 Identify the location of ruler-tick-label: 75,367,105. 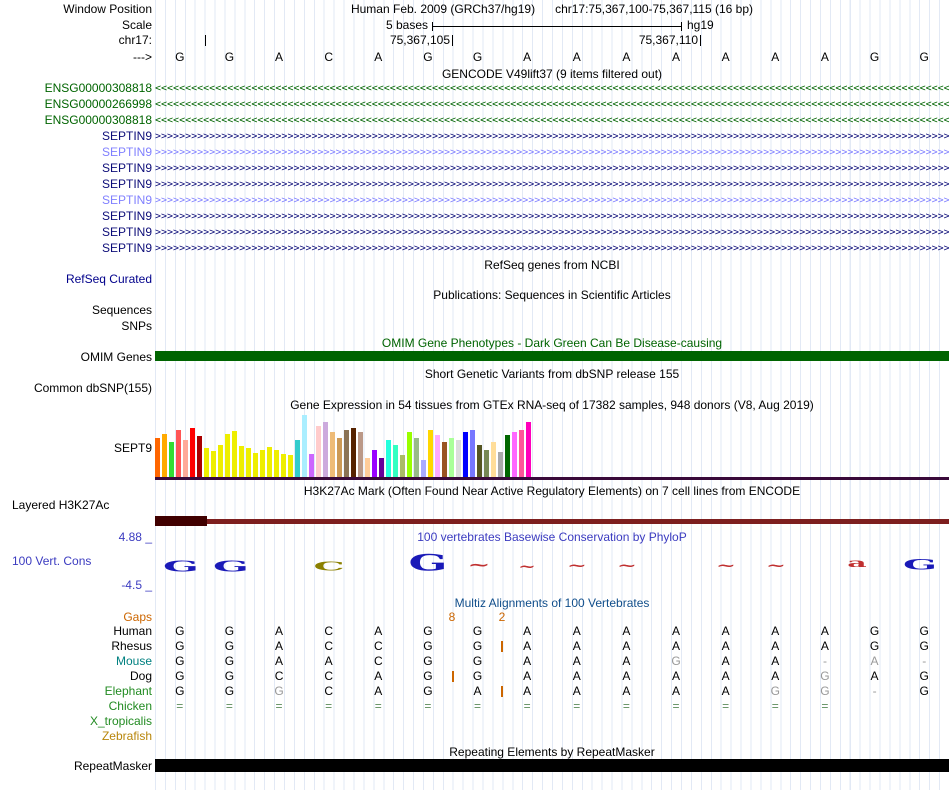
(419, 40).